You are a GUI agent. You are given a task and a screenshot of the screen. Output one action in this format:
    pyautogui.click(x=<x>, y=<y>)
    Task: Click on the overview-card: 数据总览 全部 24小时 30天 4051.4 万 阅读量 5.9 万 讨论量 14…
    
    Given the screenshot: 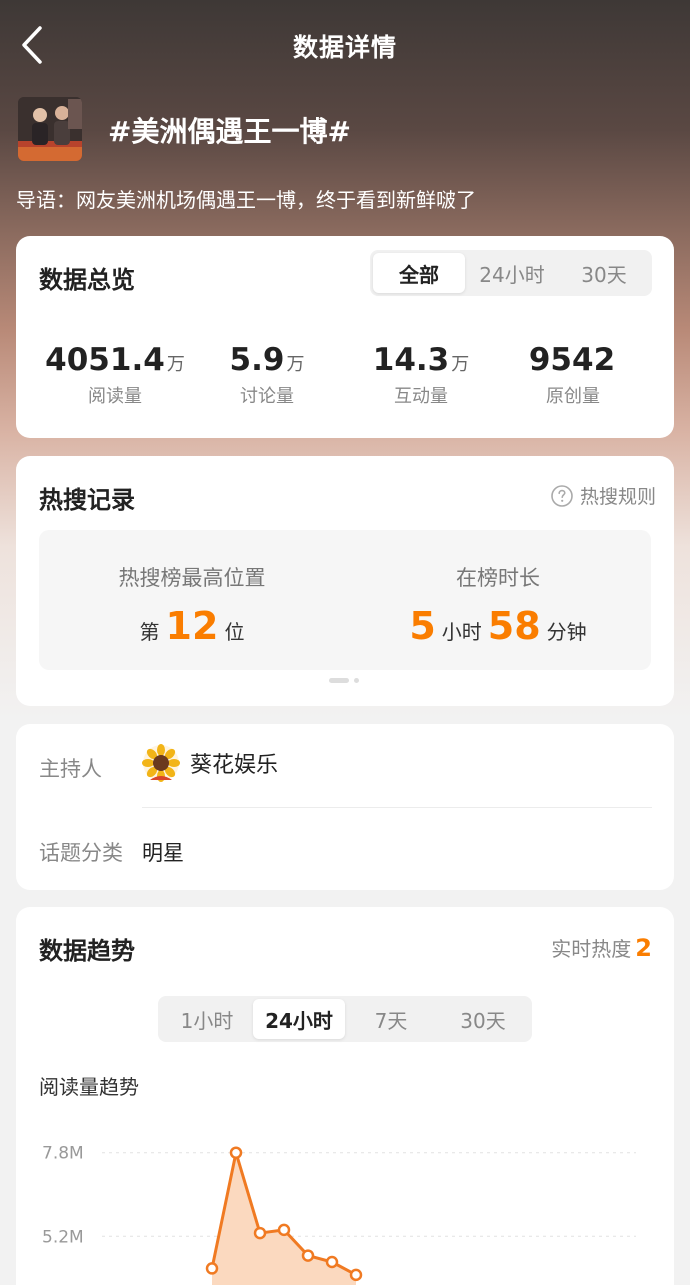 What is the action you would take?
    pyautogui.click(x=345, y=337)
    